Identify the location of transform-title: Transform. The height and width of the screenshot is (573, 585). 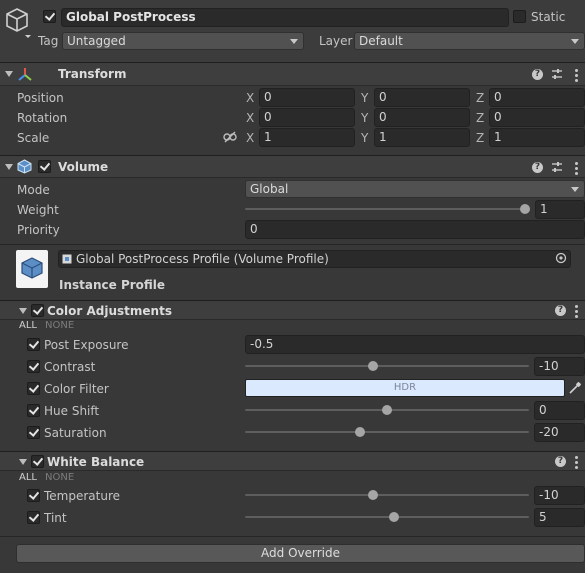
(92, 74).